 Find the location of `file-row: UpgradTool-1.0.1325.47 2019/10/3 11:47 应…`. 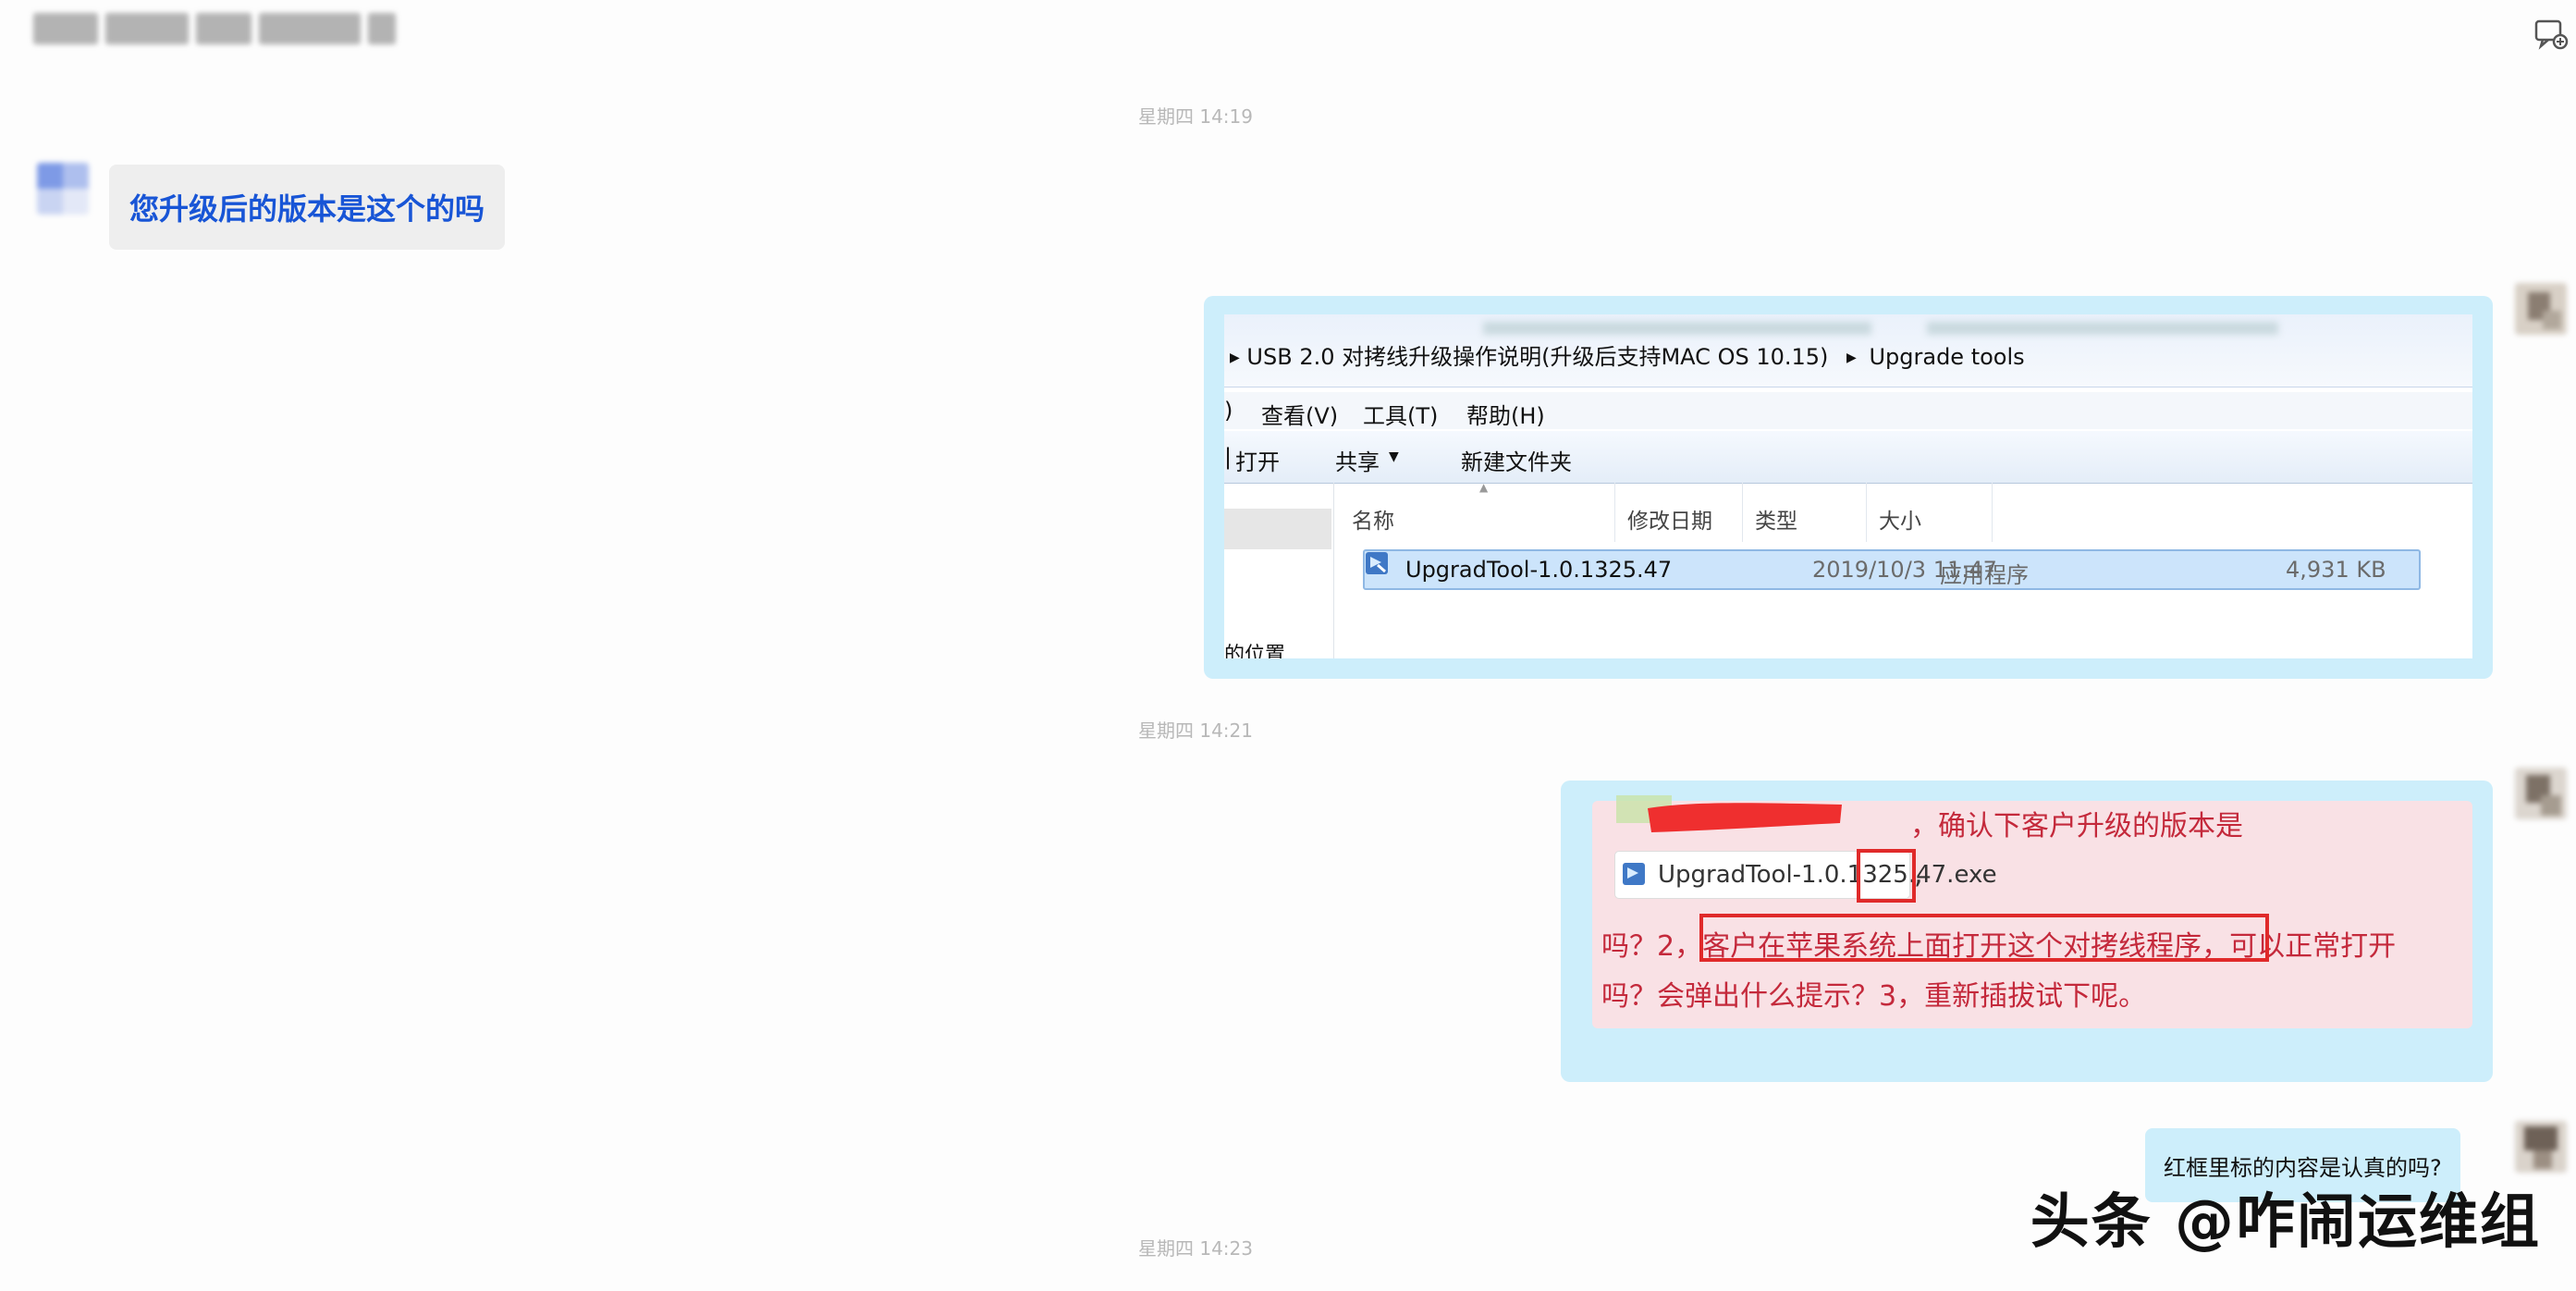

file-row: UpgradTool-1.0.1325.47 2019/10/3 11:47 应… is located at coordinates (1892, 569).